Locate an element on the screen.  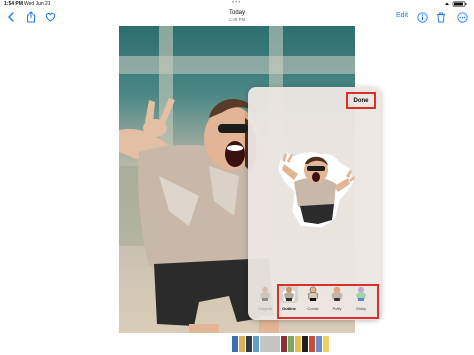
sticker-style-picker: Original Outline Comic Puffy Shiny is located at coordinates (317, 301).